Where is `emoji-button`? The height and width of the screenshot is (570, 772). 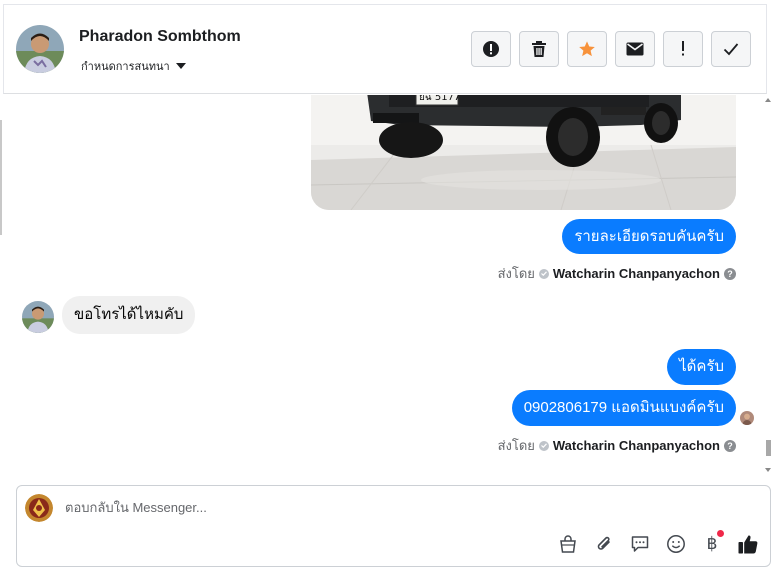
emoji-button is located at coordinates (676, 544).